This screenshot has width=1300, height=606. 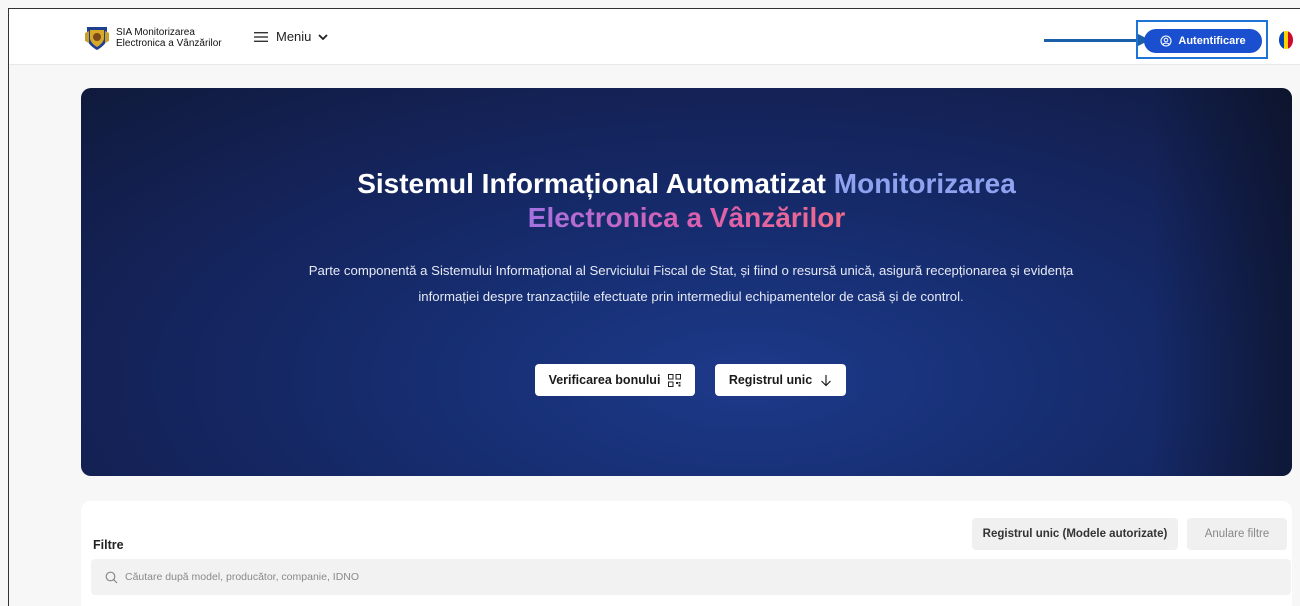 What do you see at coordinates (261, 36) in the screenshot?
I see `hamburger-icon` at bounding box center [261, 36].